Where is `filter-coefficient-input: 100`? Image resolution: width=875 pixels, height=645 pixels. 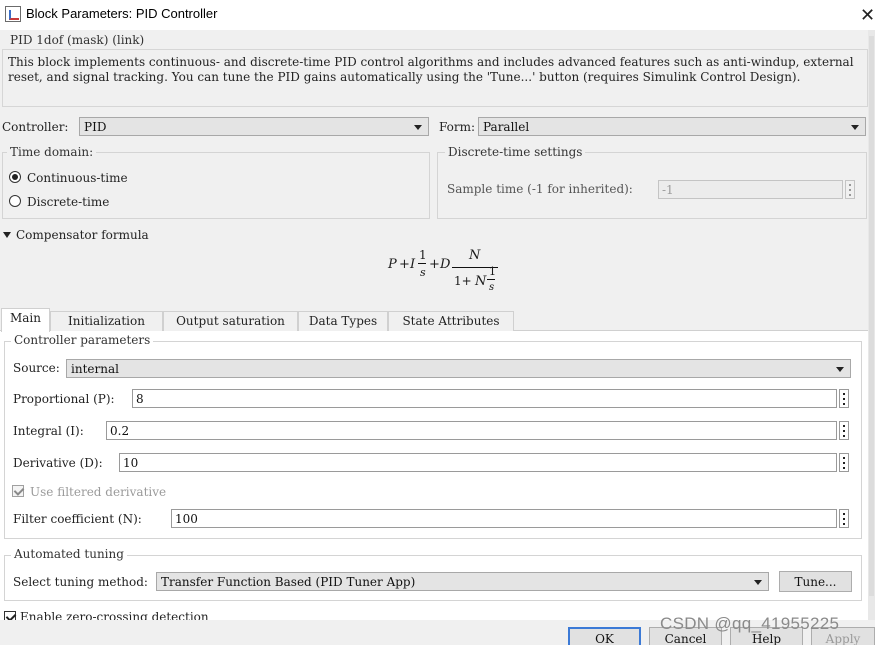 filter-coefficient-input: 100 is located at coordinates (504, 518).